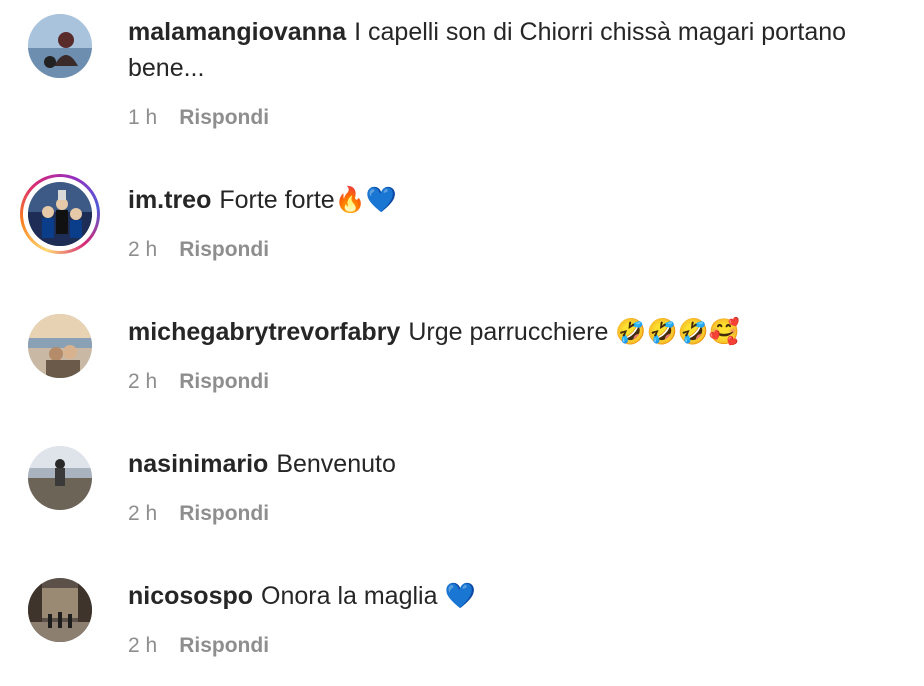  What do you see at coordinates (142, 117) in the screenshot?
I see `comment-time: 1 h` at bounding box center [142, 117].